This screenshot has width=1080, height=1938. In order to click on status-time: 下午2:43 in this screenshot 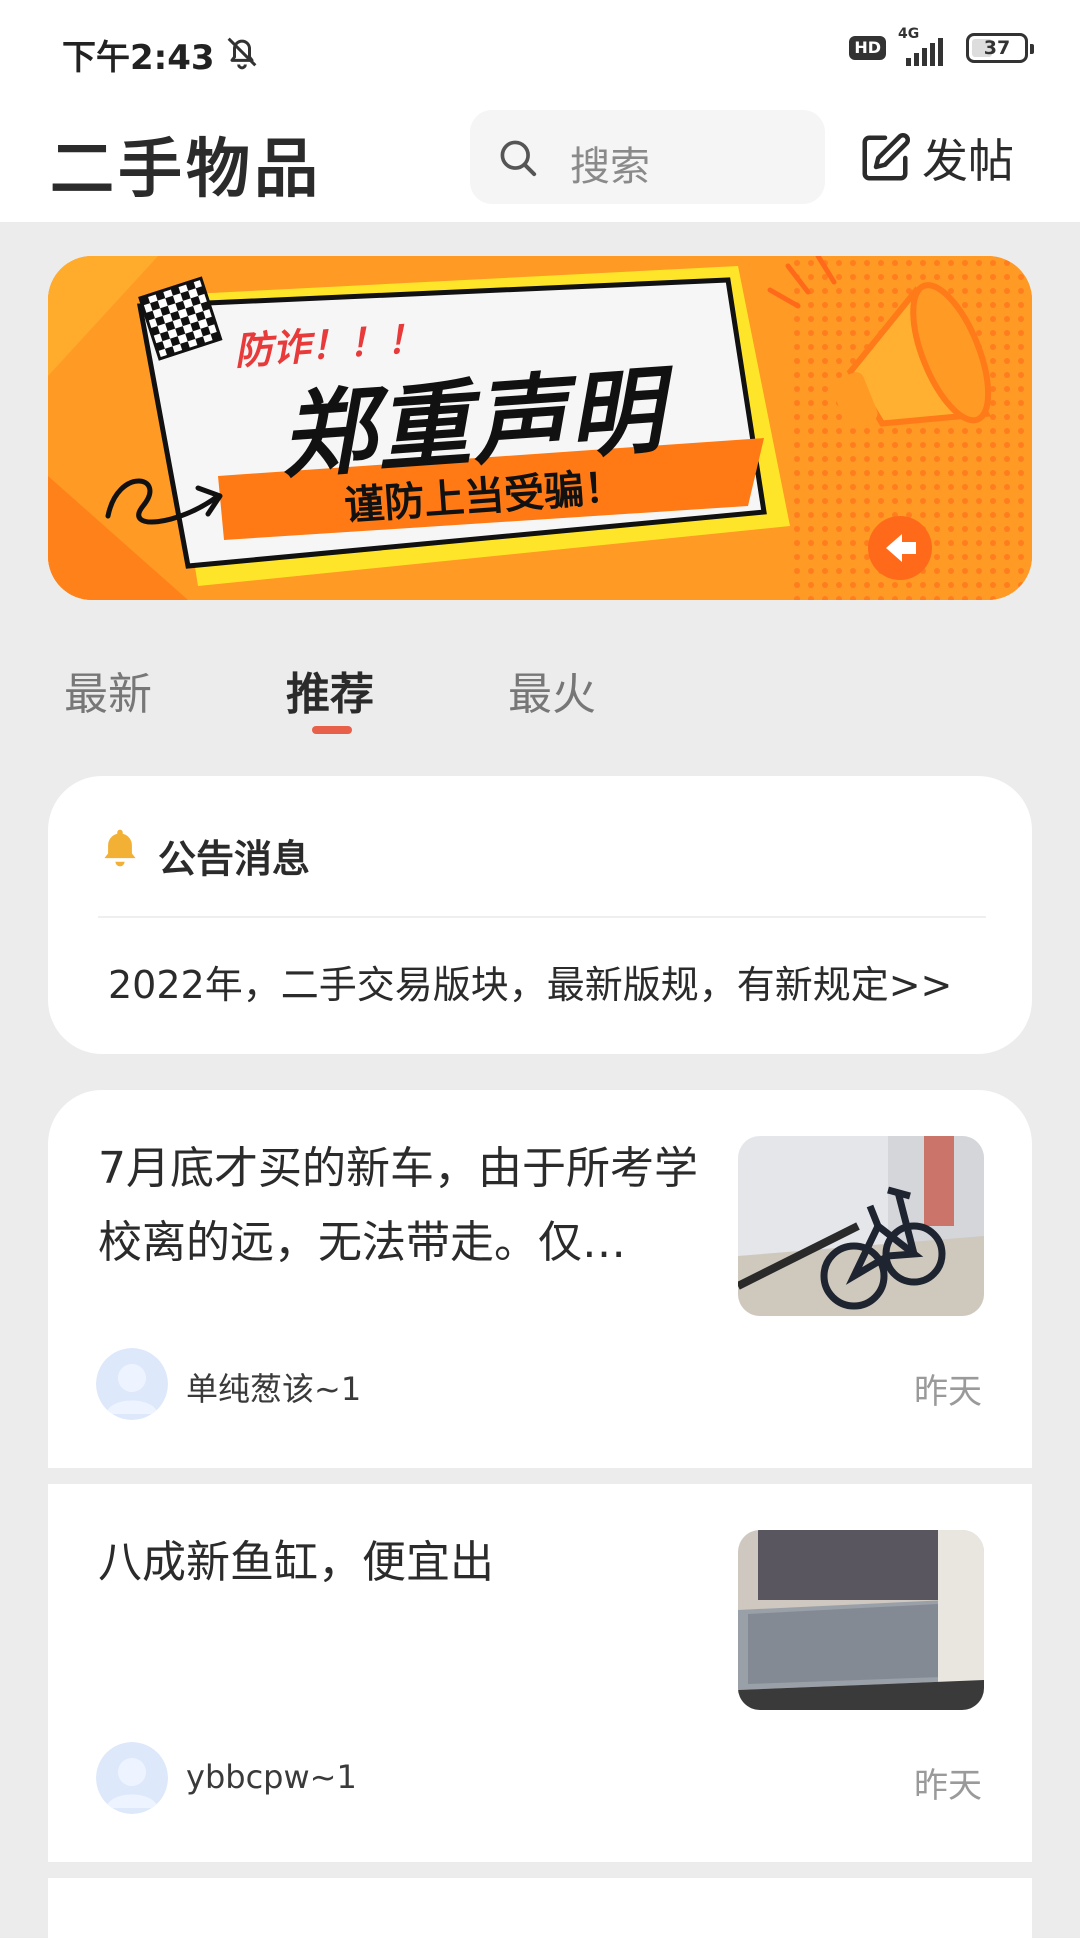, I will do `click(138, 58)`.